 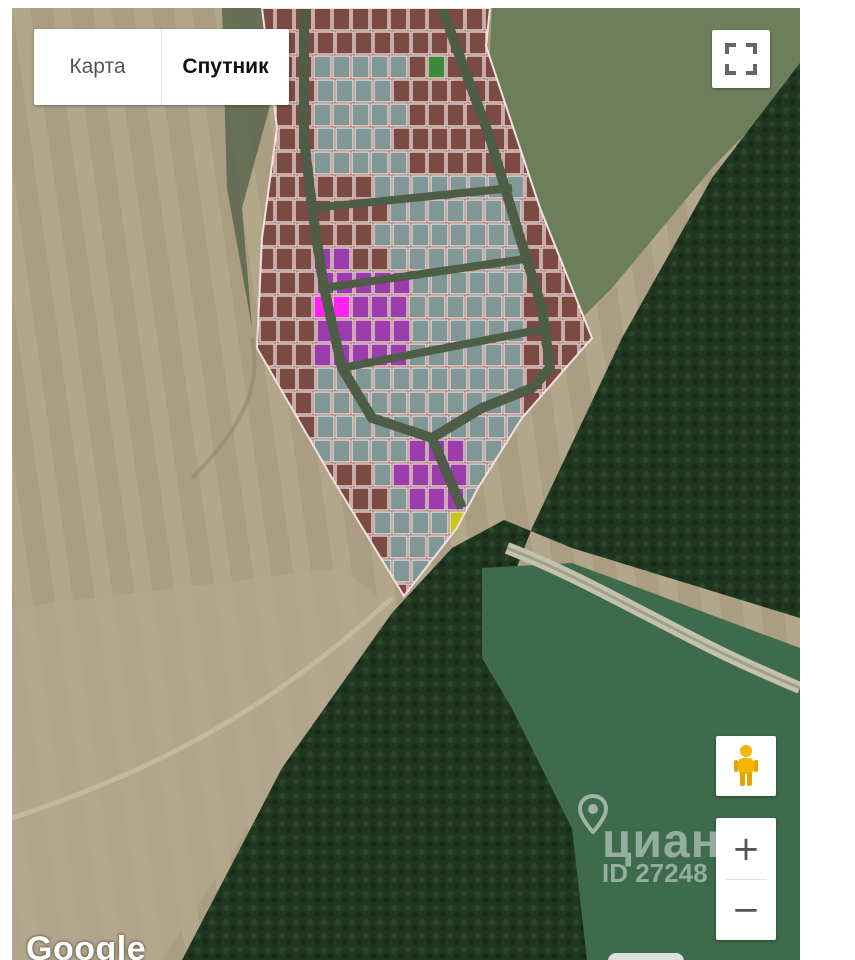 I want to click on fullscreen-button, so click(x=741, y=59).